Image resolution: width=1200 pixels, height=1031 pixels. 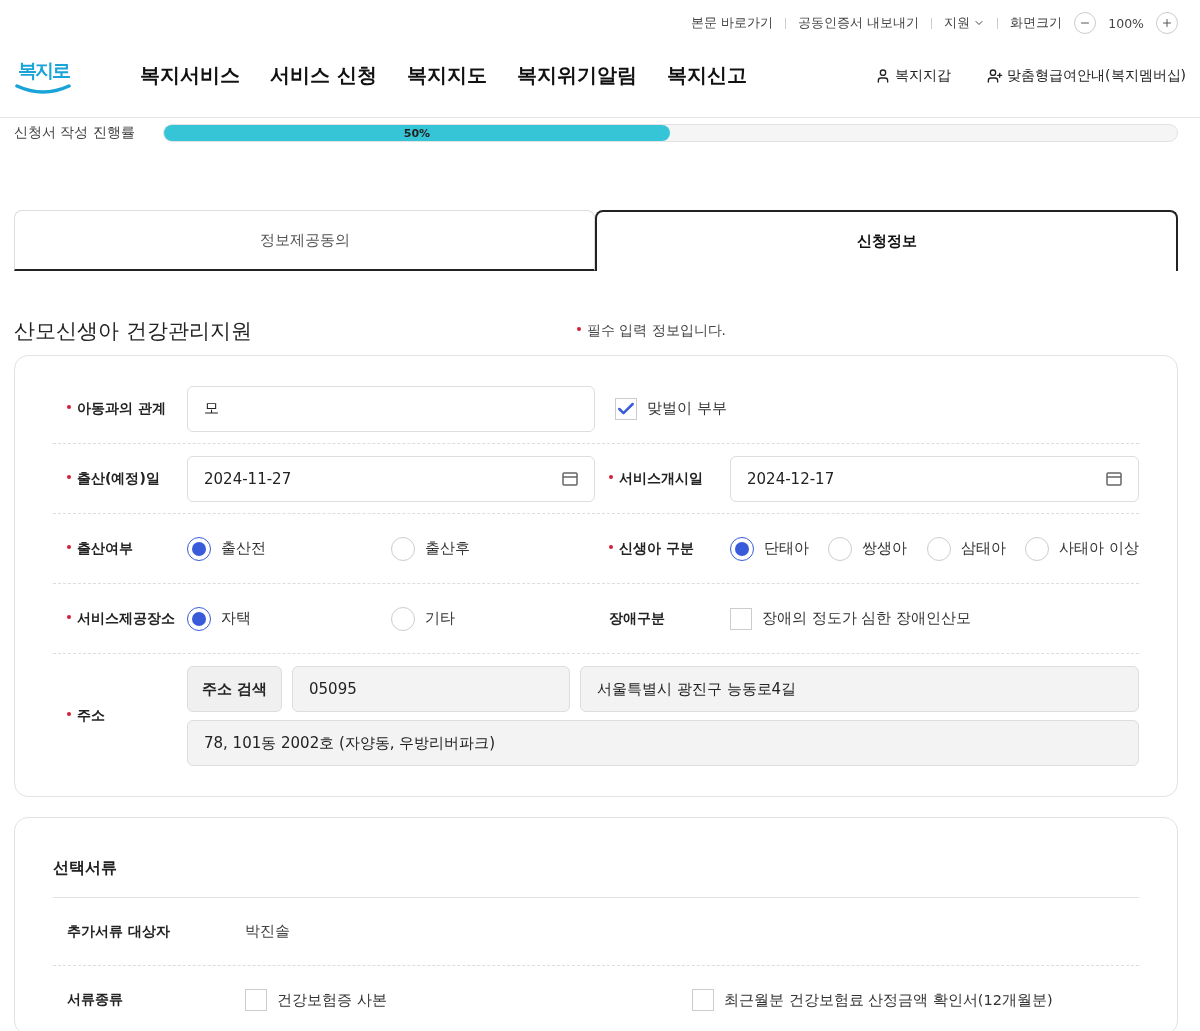 What do you see at coordinates (493, 618) in the screenshot?
I see `radio-option: 기타` at bounding box center [493, 618].